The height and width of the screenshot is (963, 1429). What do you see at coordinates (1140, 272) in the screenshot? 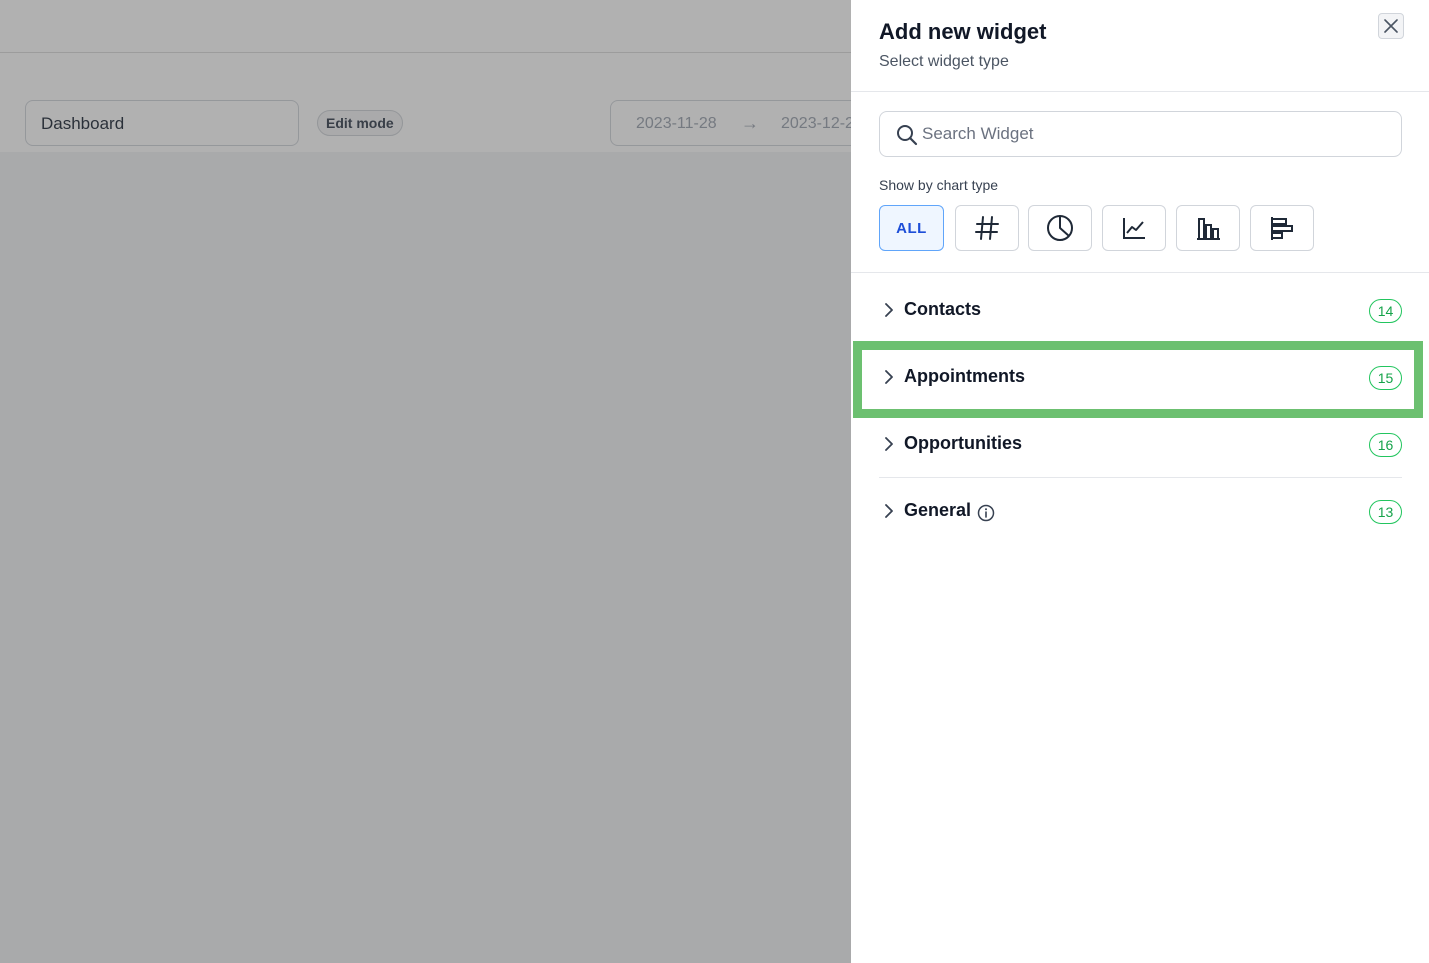
I see `section-divider` at bounding box center [1140, 272].